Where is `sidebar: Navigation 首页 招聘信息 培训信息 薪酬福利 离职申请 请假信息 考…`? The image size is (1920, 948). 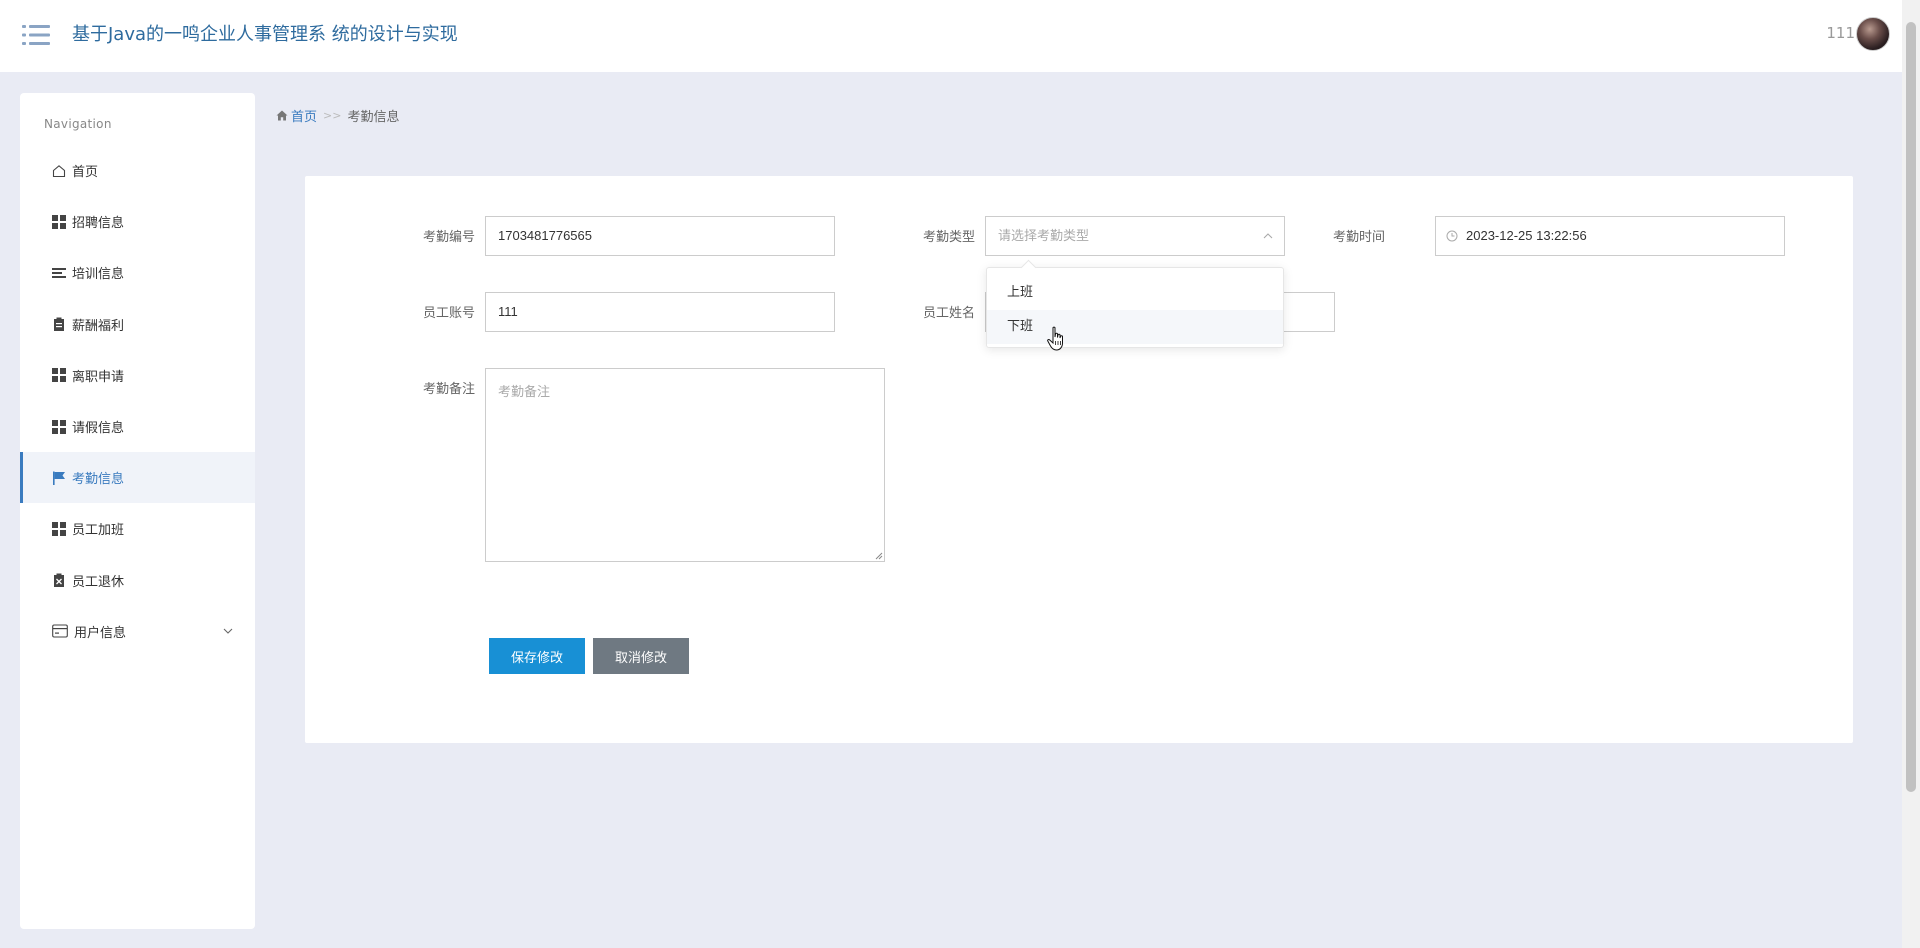
sidebar: Navigation 首页 招聘信息 培训信息 薪酬福利 离职申请 请假信息 考… is located at coordinates (137, 511).